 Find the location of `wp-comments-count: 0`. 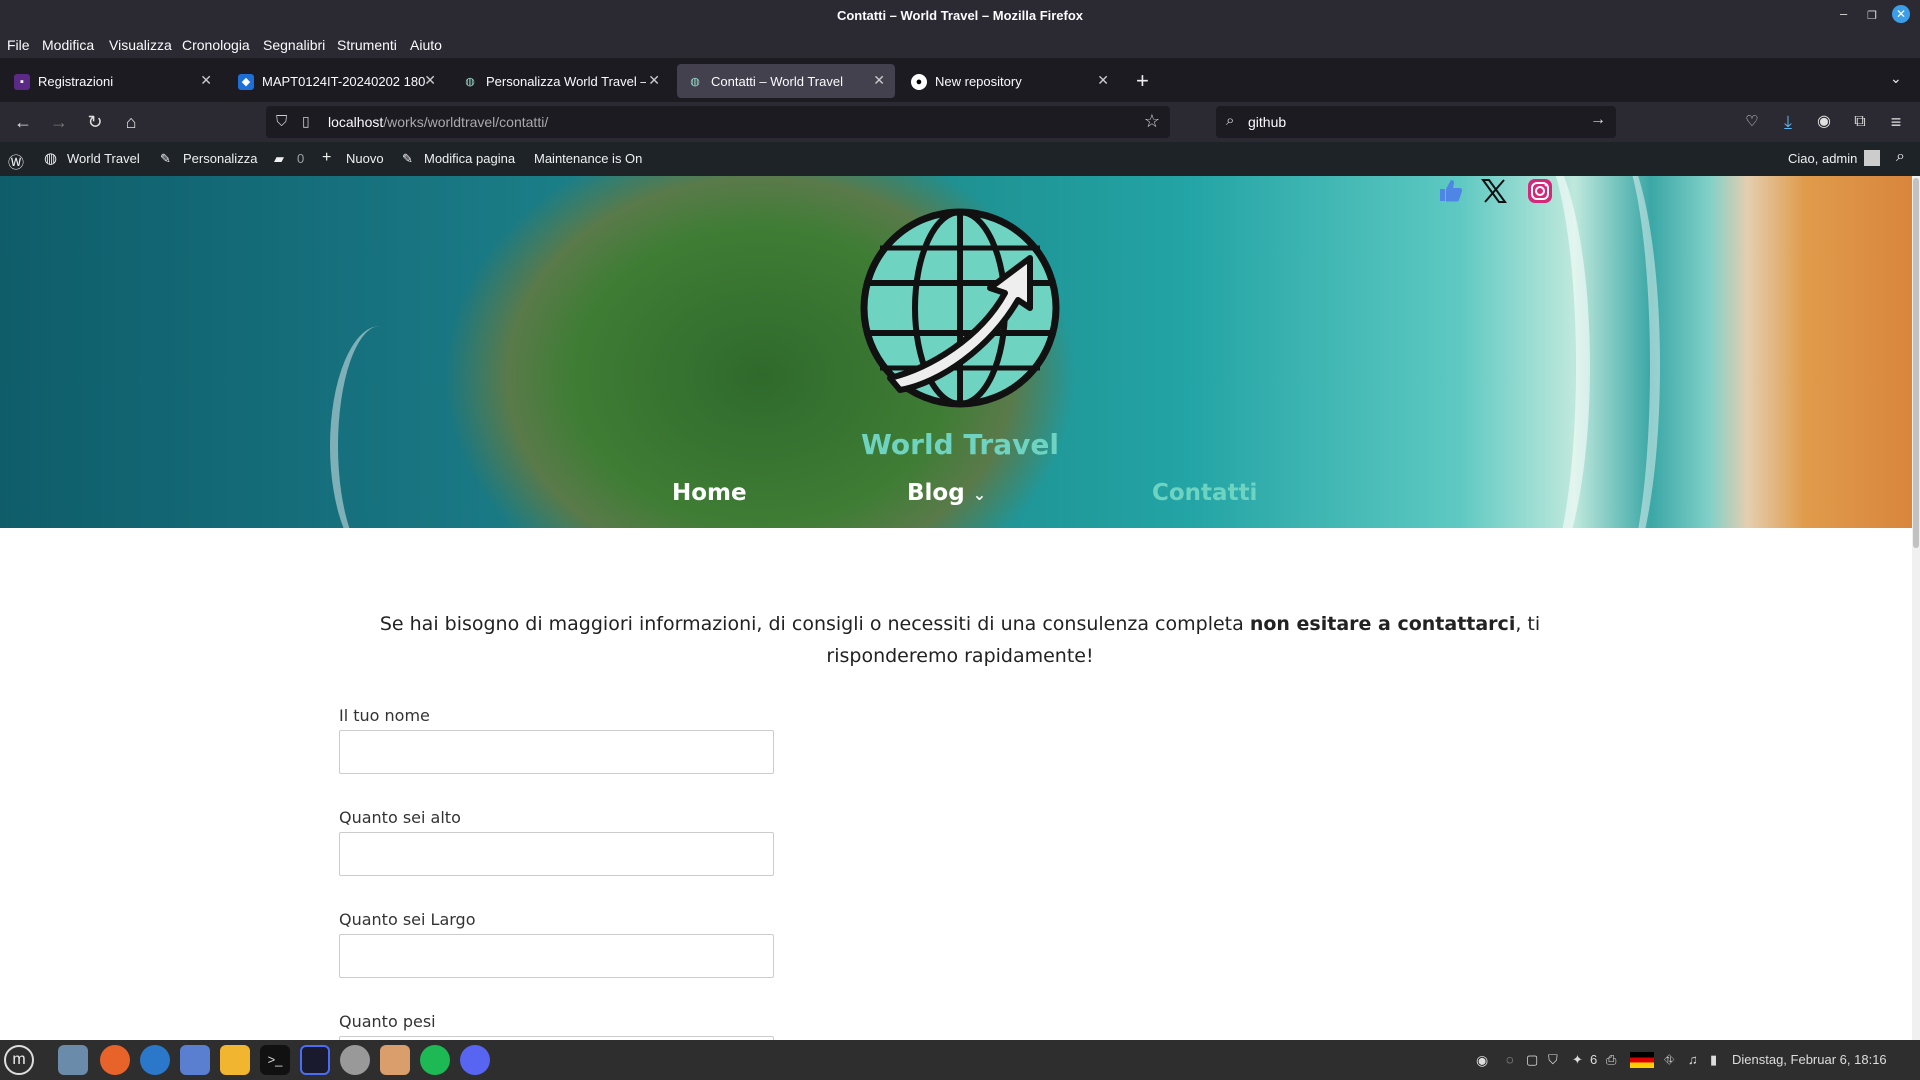

wp-comments-count: 0 is located at coordinates (300, 158).